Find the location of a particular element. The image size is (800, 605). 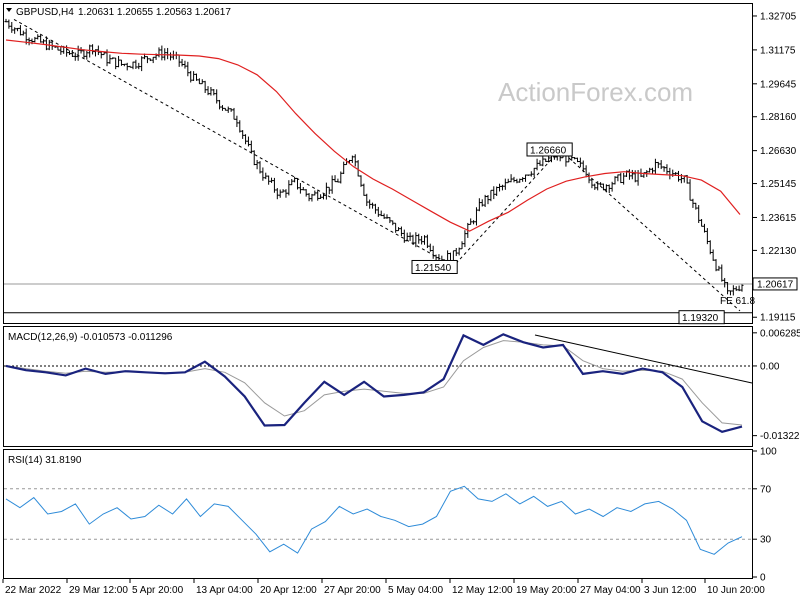

price-axis-label: 1.25145 is located at coordinates (778, 184).